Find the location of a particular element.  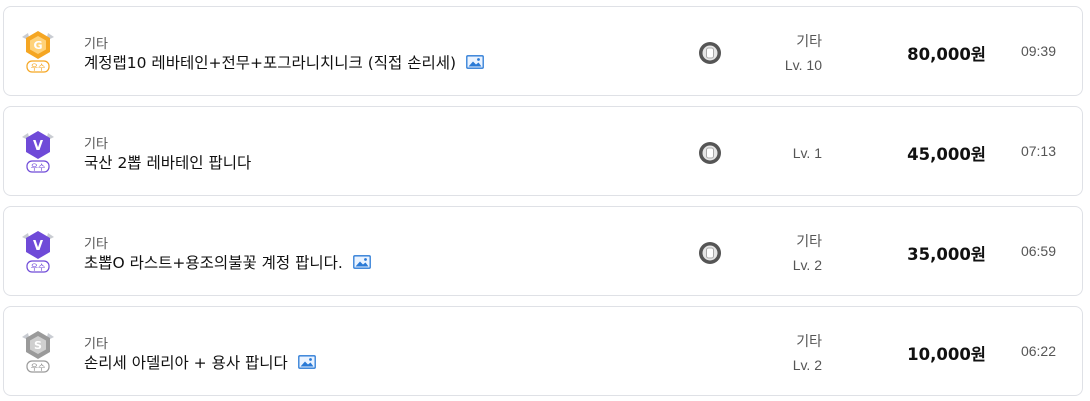

listing-title: 계정랩10 레바테인+전무+포그라니치니크 (직접 손리세) is located at coordinates (284, 62).